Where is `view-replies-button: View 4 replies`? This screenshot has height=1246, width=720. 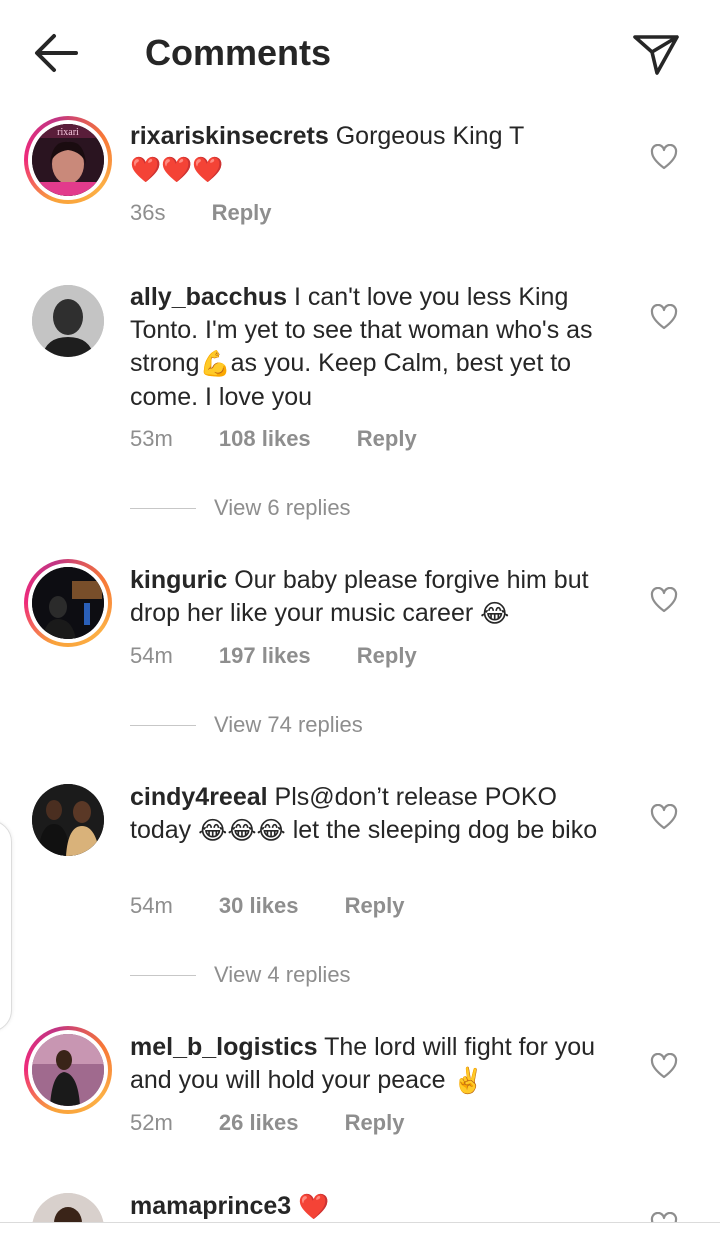
view-replies-button: View 4 replies is located at coordinates (240, 975).